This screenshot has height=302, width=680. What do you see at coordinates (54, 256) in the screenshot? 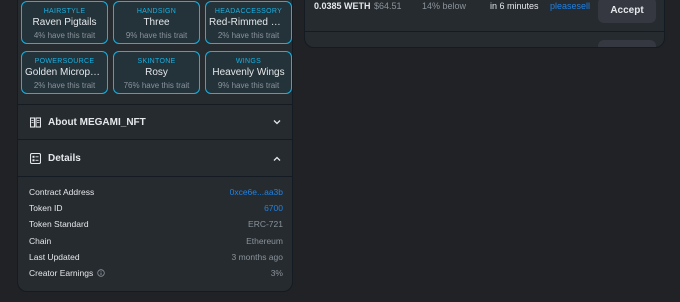
I see `detail-label: Last Updated` at bounding box center [54, 256].